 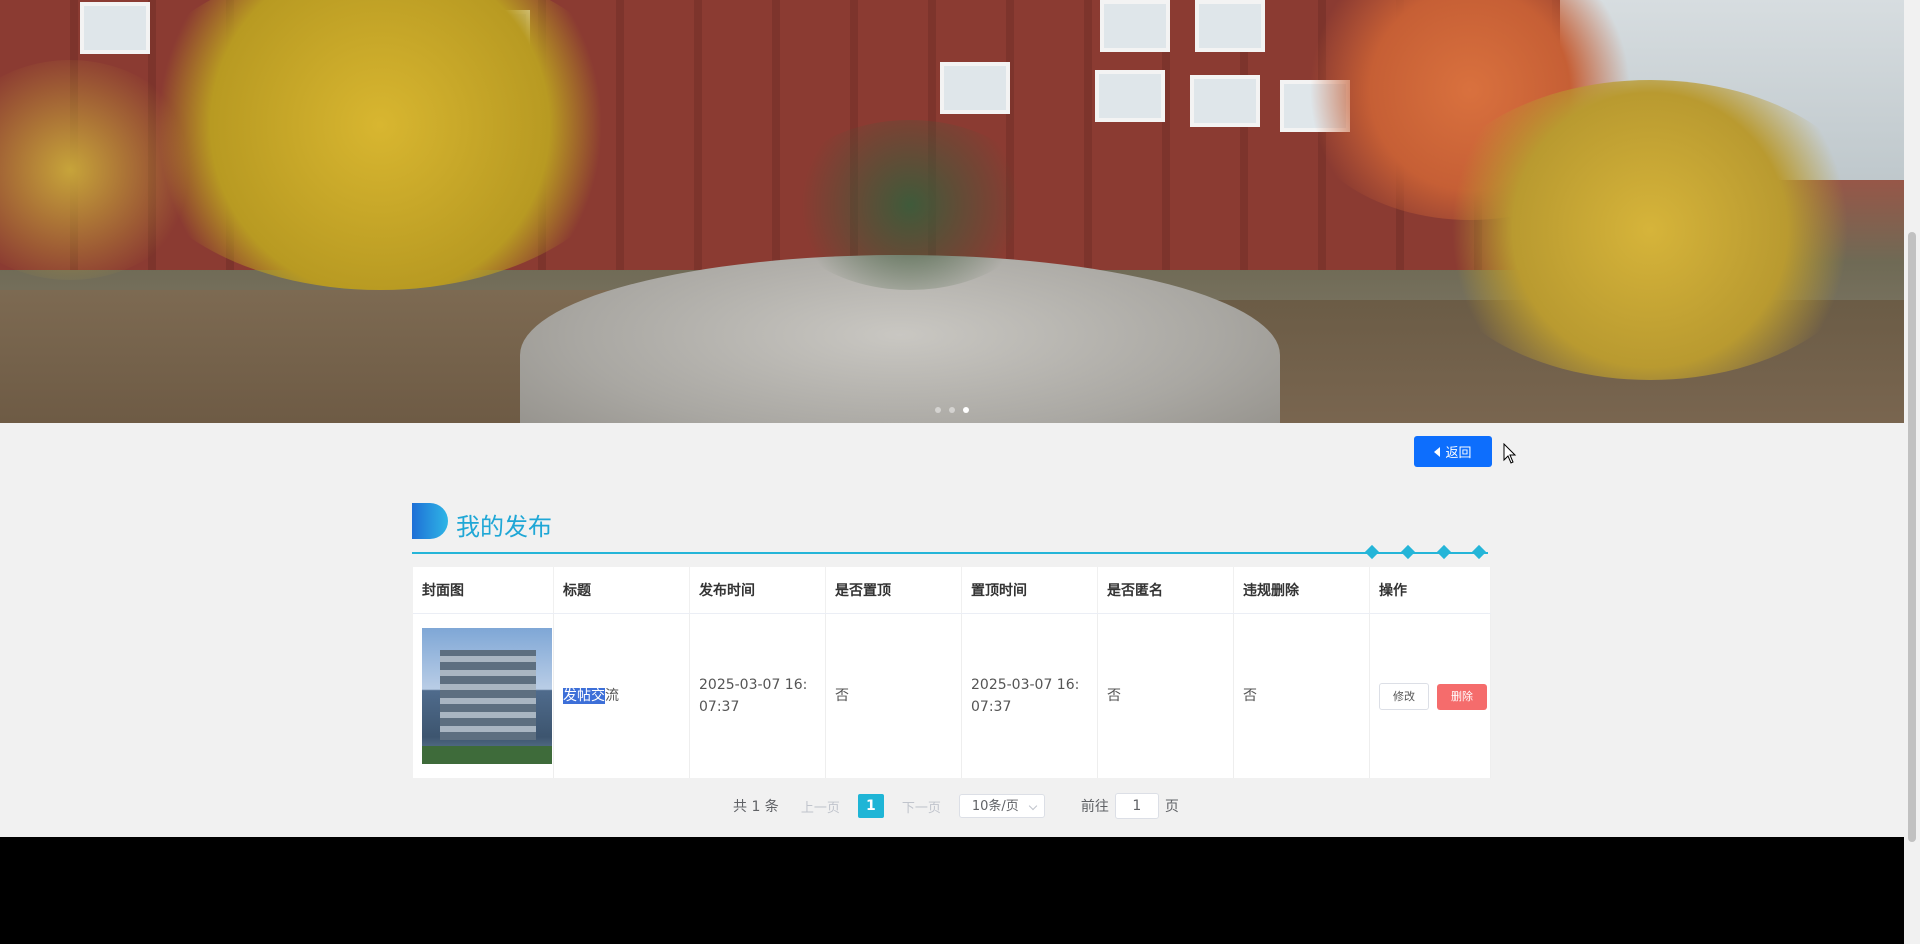 I want to click on cell-actions: 修改 删除, so click(x=1430, y=695).